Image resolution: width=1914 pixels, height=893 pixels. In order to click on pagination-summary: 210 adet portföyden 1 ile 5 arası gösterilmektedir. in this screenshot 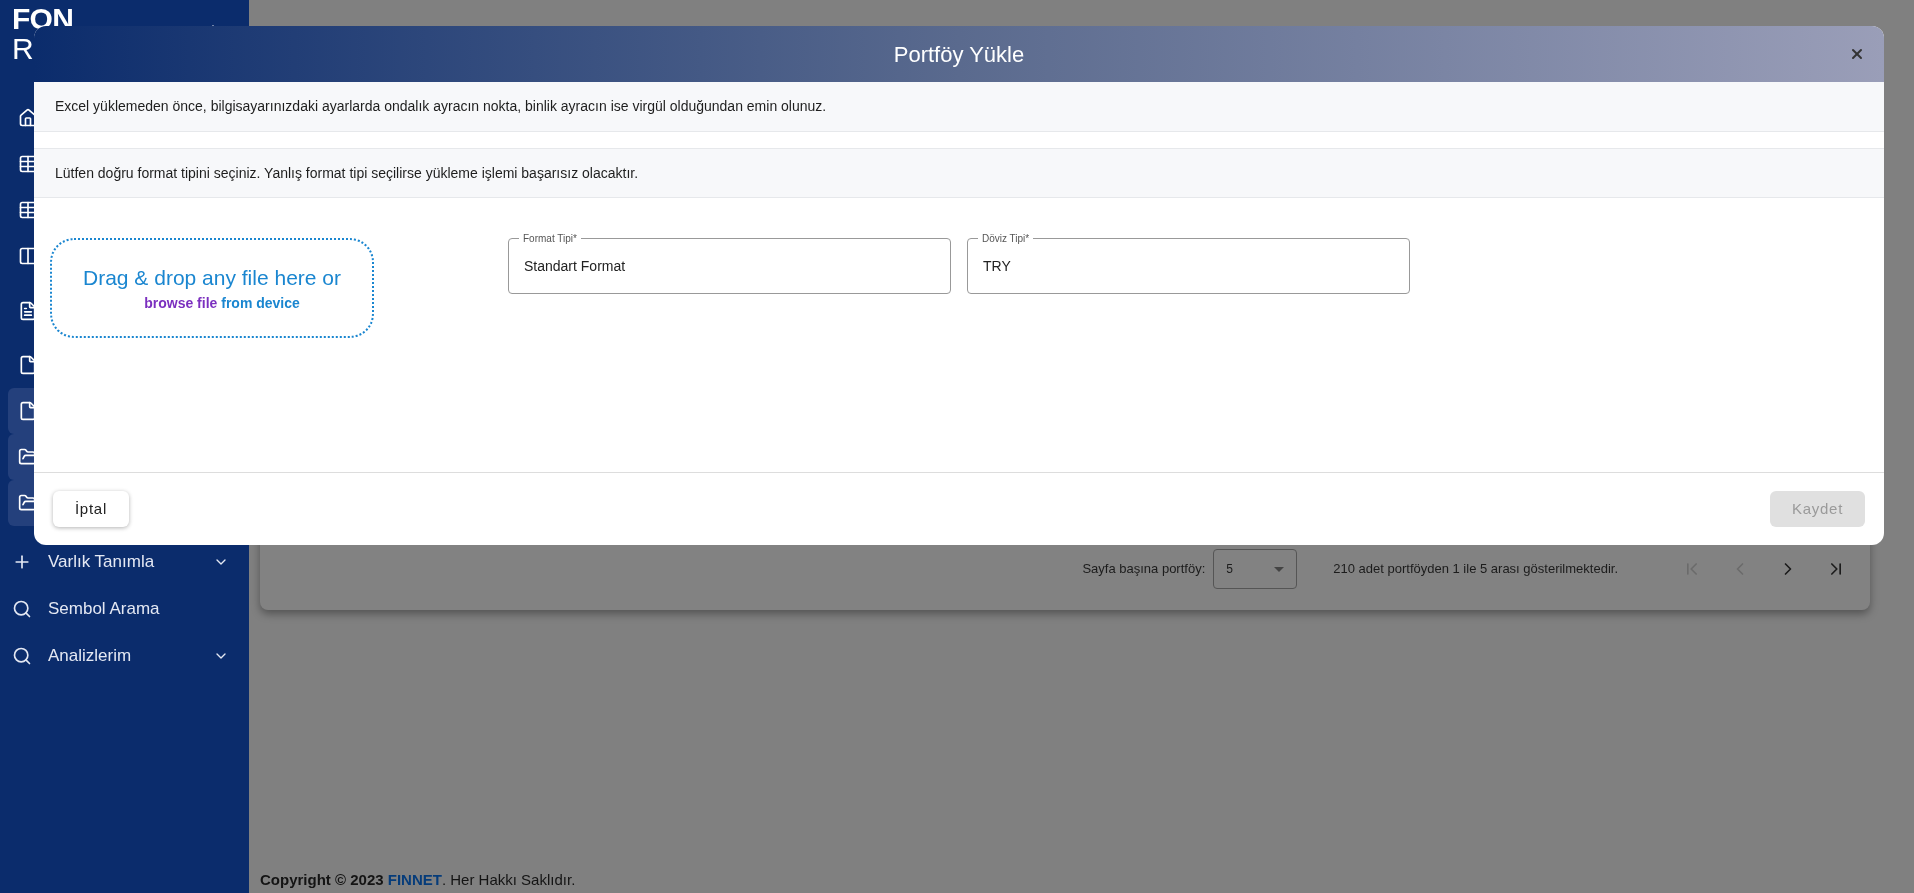, I will do `click(1475, 569)`.